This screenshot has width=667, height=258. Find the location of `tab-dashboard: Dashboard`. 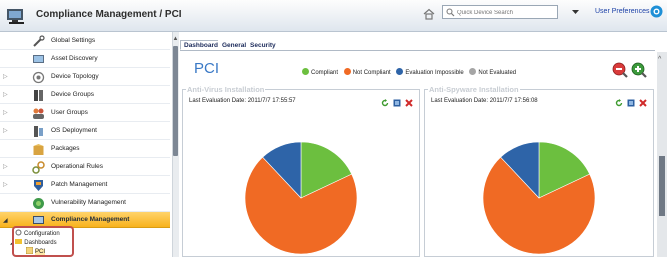

tab-dashboard: Dashboard is located at coordinates (201, 45).